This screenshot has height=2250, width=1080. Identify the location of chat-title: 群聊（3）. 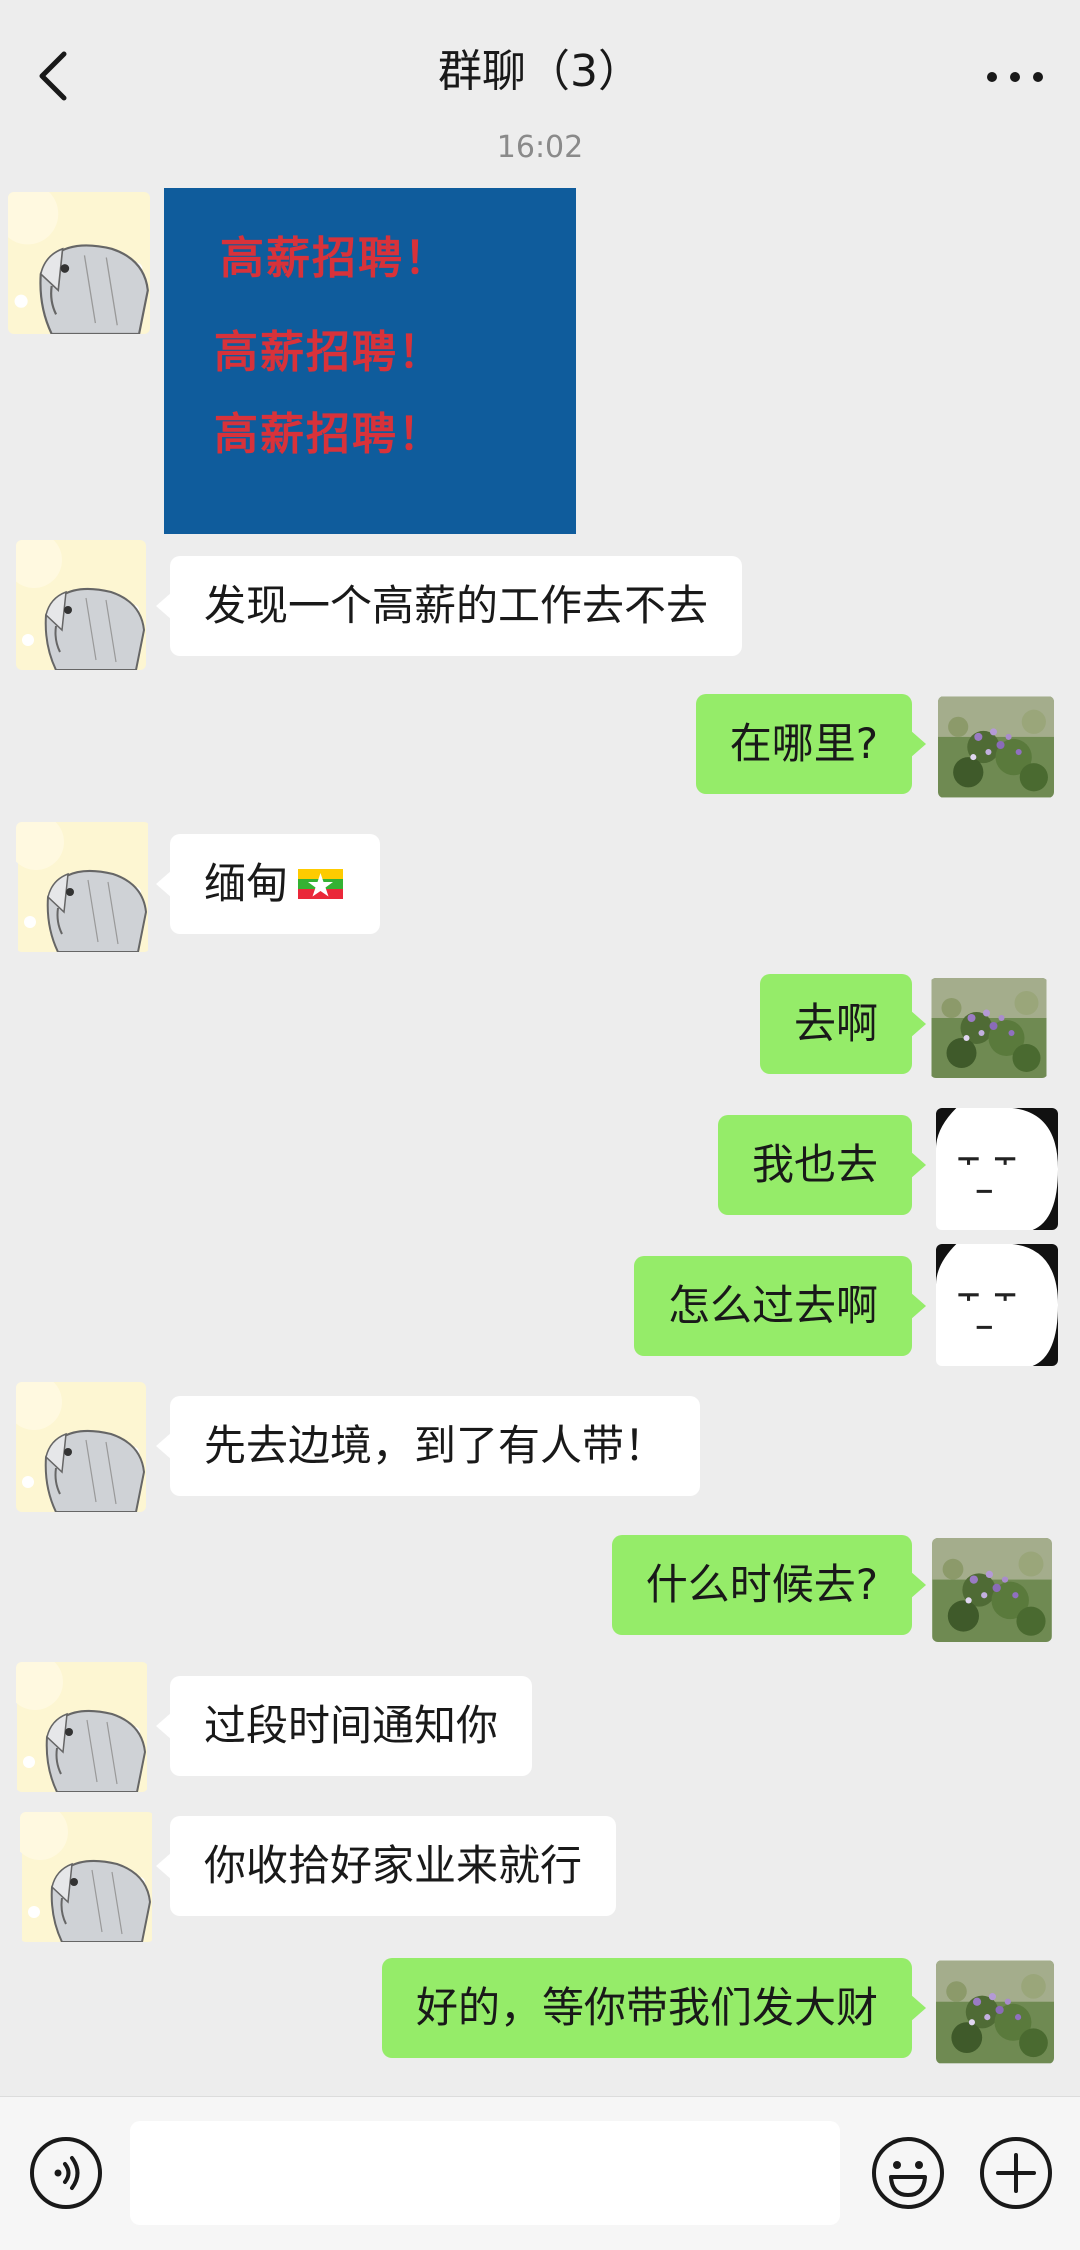
(540, 71).